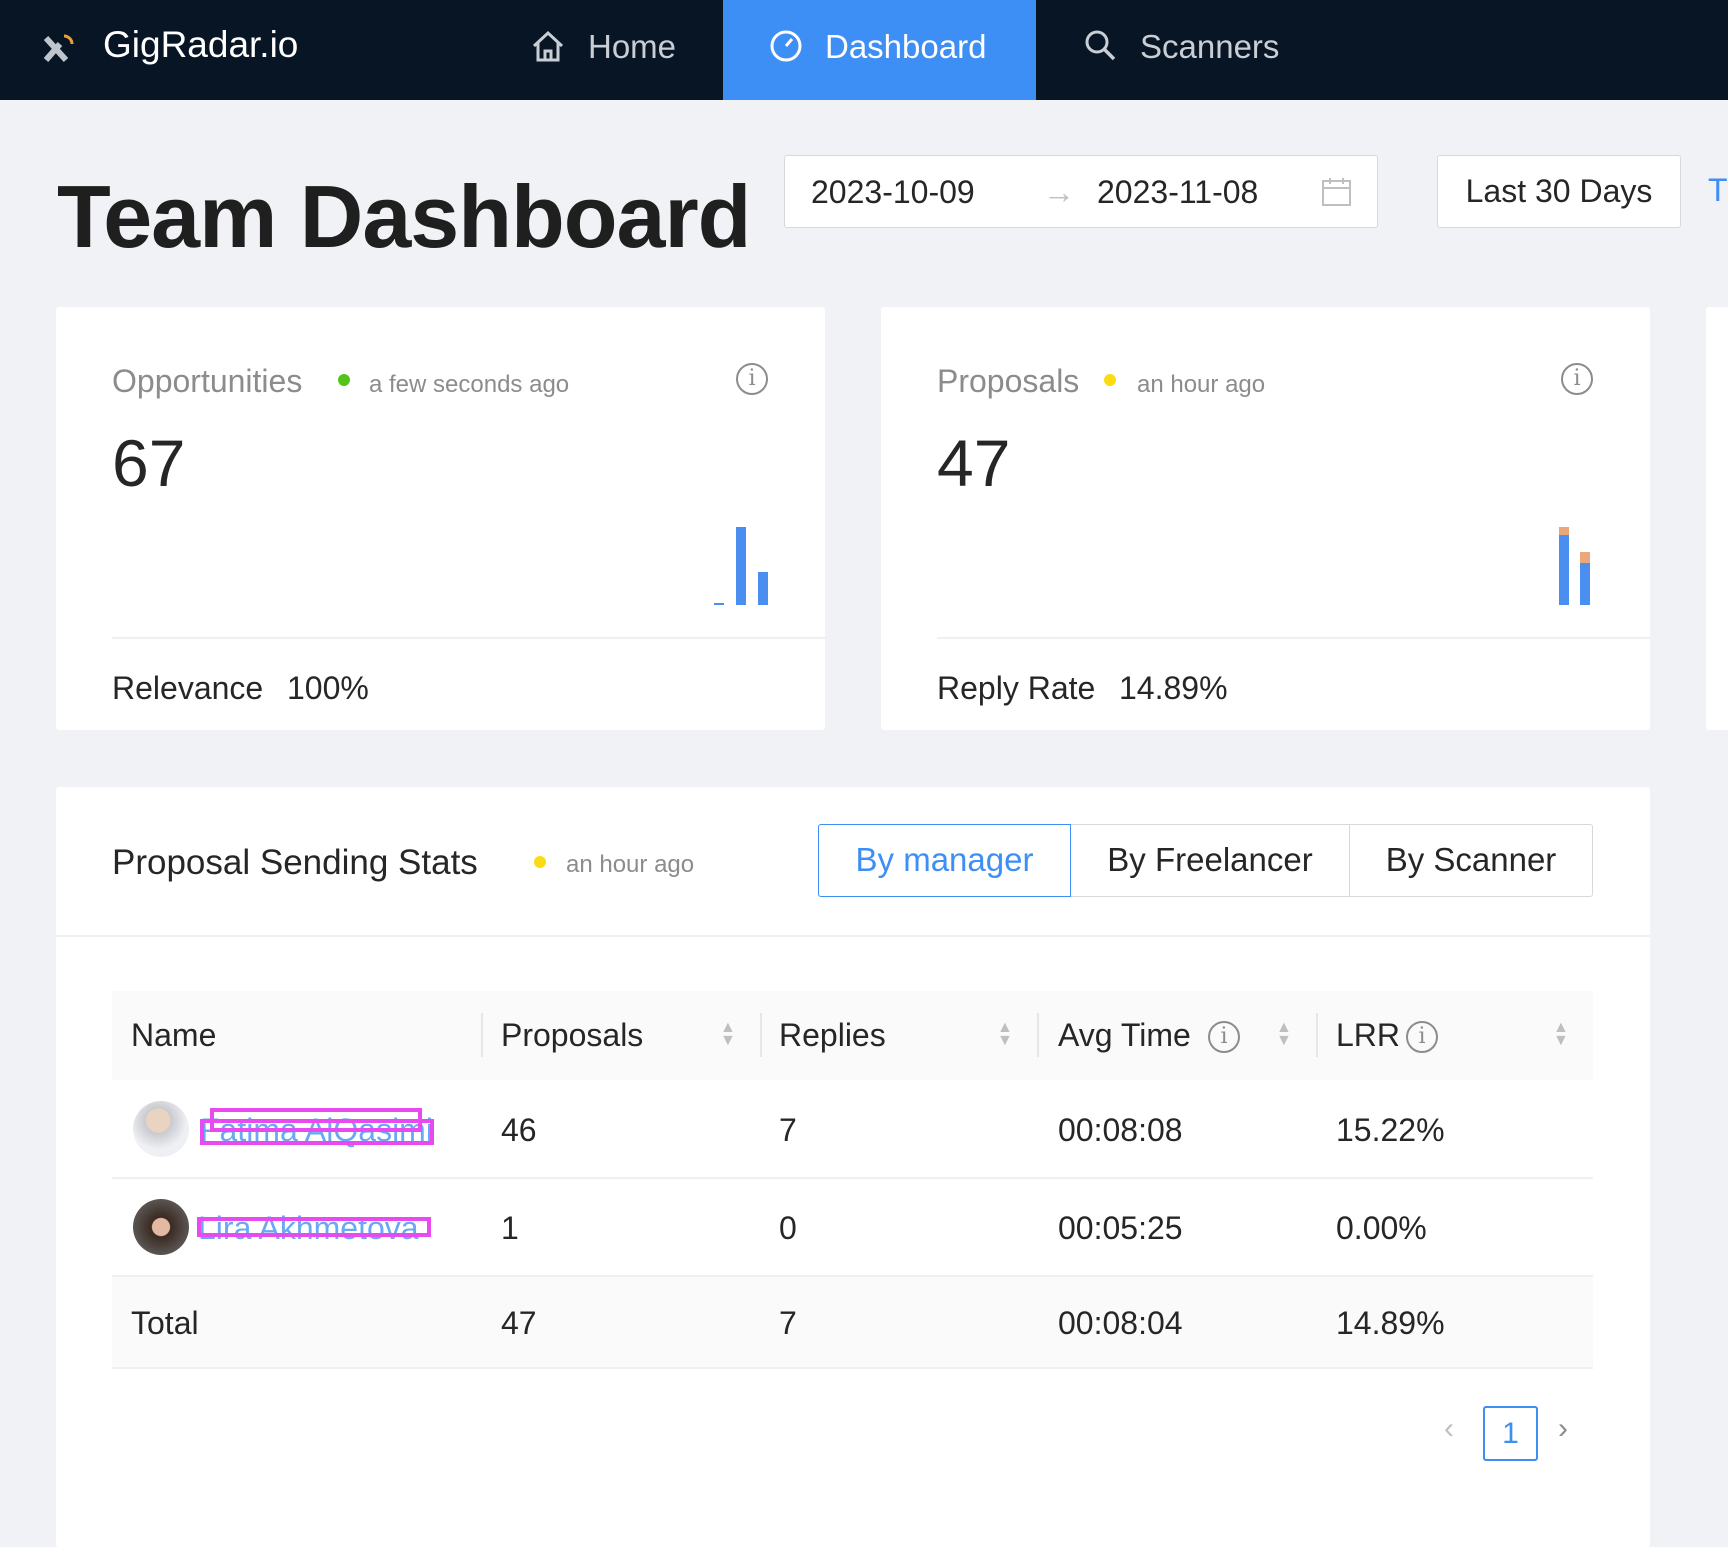 This screenshot has width=1728, height=1547. I want to click on card-label: Opportunities, so click(207, 381).